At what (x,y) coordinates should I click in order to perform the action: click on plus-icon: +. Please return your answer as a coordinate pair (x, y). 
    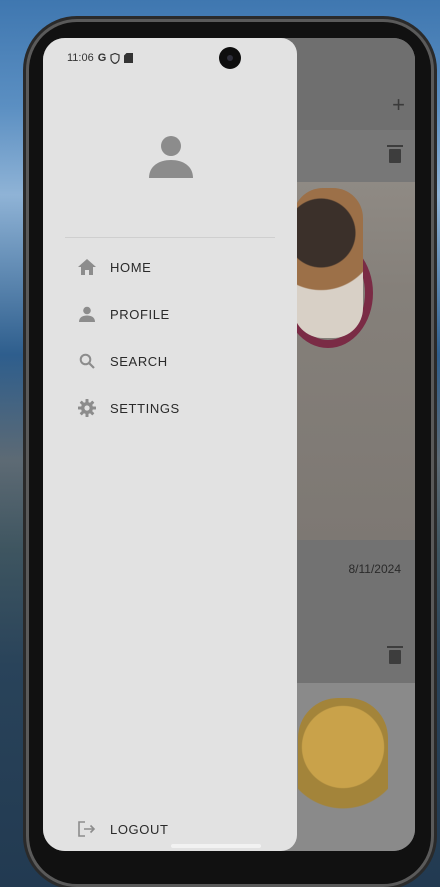
    Looking at the image, I should click on (398, 105).